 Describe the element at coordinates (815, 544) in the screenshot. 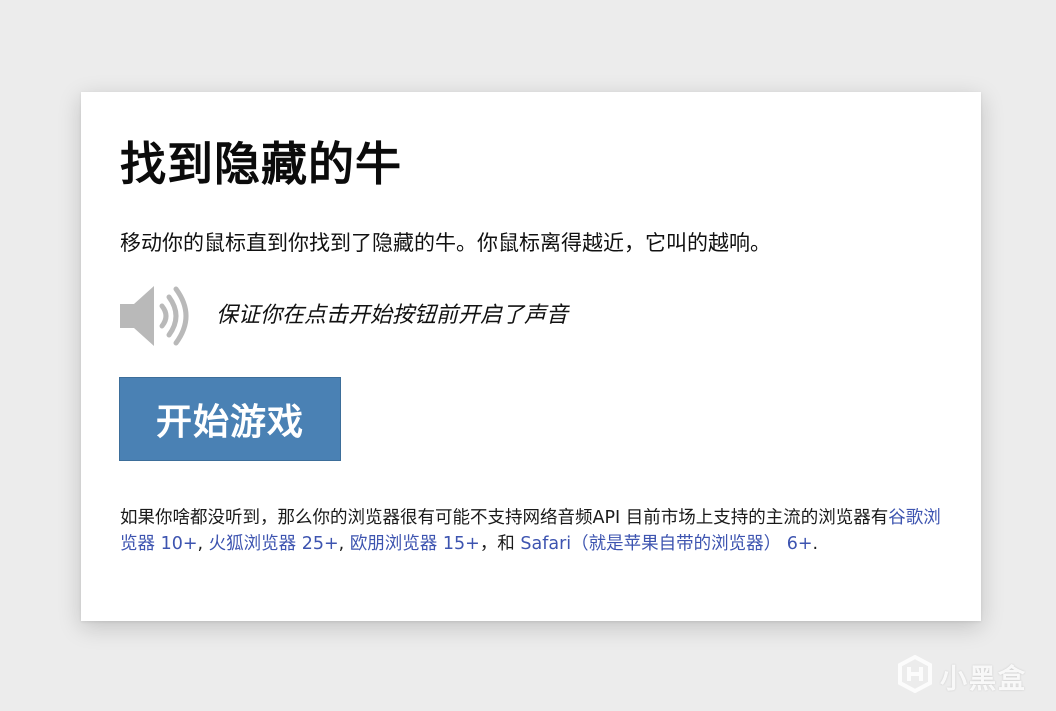

I see `footnote-end: .` at that location.